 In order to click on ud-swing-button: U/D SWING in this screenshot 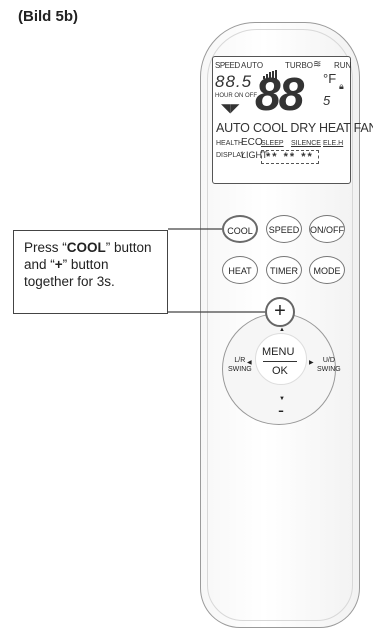, I will do `click(329, 365)`.